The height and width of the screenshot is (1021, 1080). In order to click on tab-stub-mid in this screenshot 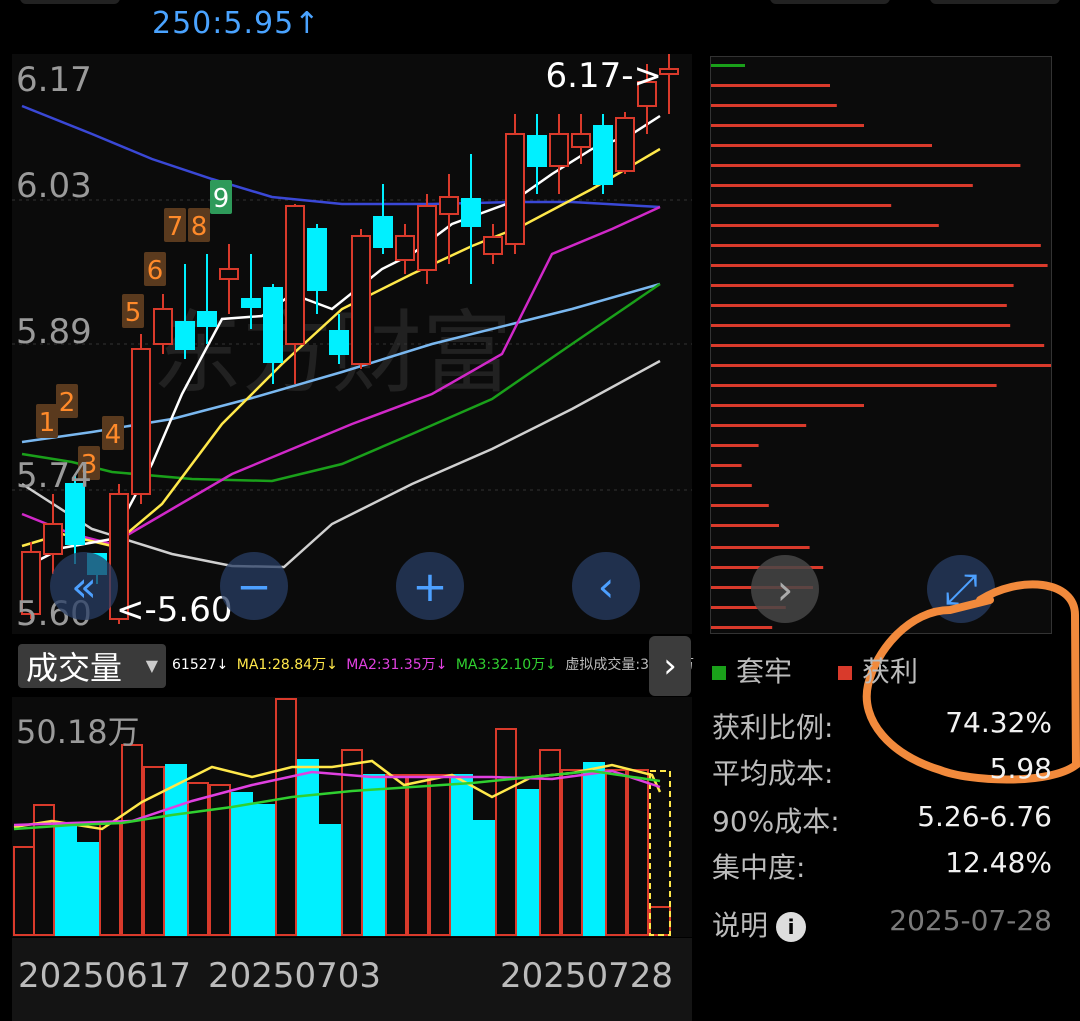, I will do `click(830, 2)`.